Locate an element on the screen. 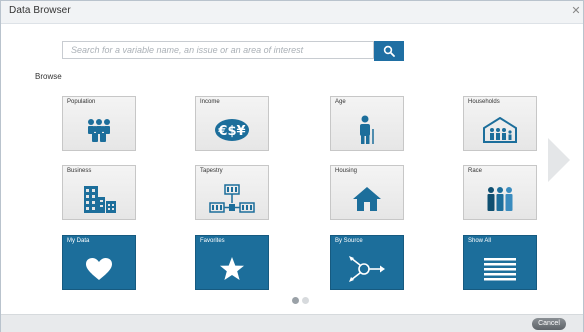 This screenshot has height=332, width=584. search-input is located at coordinates (218, 50).